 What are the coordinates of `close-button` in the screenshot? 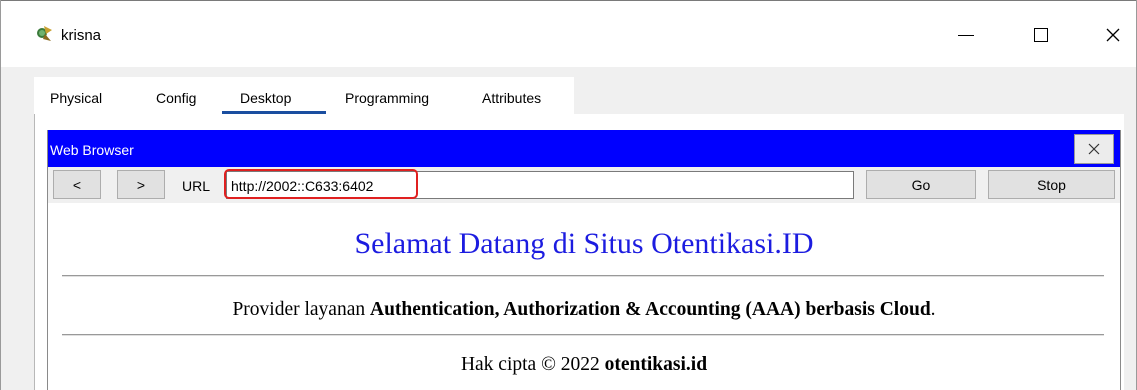 It's located at (1113, 35).